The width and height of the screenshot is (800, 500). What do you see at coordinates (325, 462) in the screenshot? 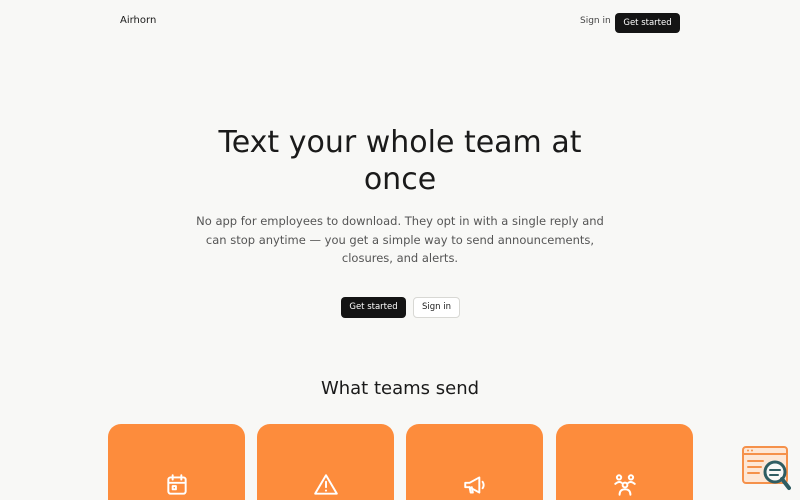
I see `card-alert` at bounding box center [325, 462].